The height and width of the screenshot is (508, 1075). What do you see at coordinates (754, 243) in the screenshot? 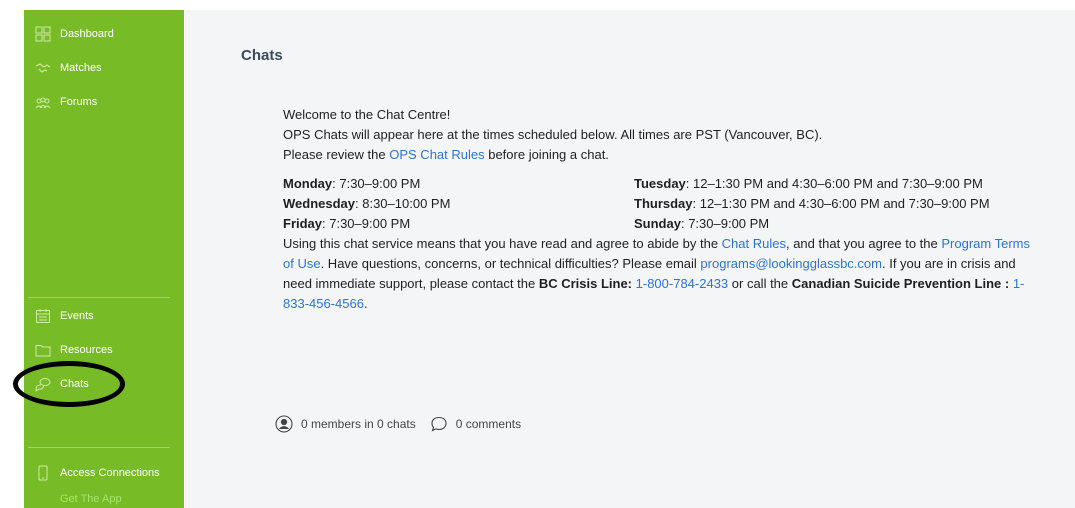
I see `chat-rules-link: Chat Rules` at bounding box center [754, 243].